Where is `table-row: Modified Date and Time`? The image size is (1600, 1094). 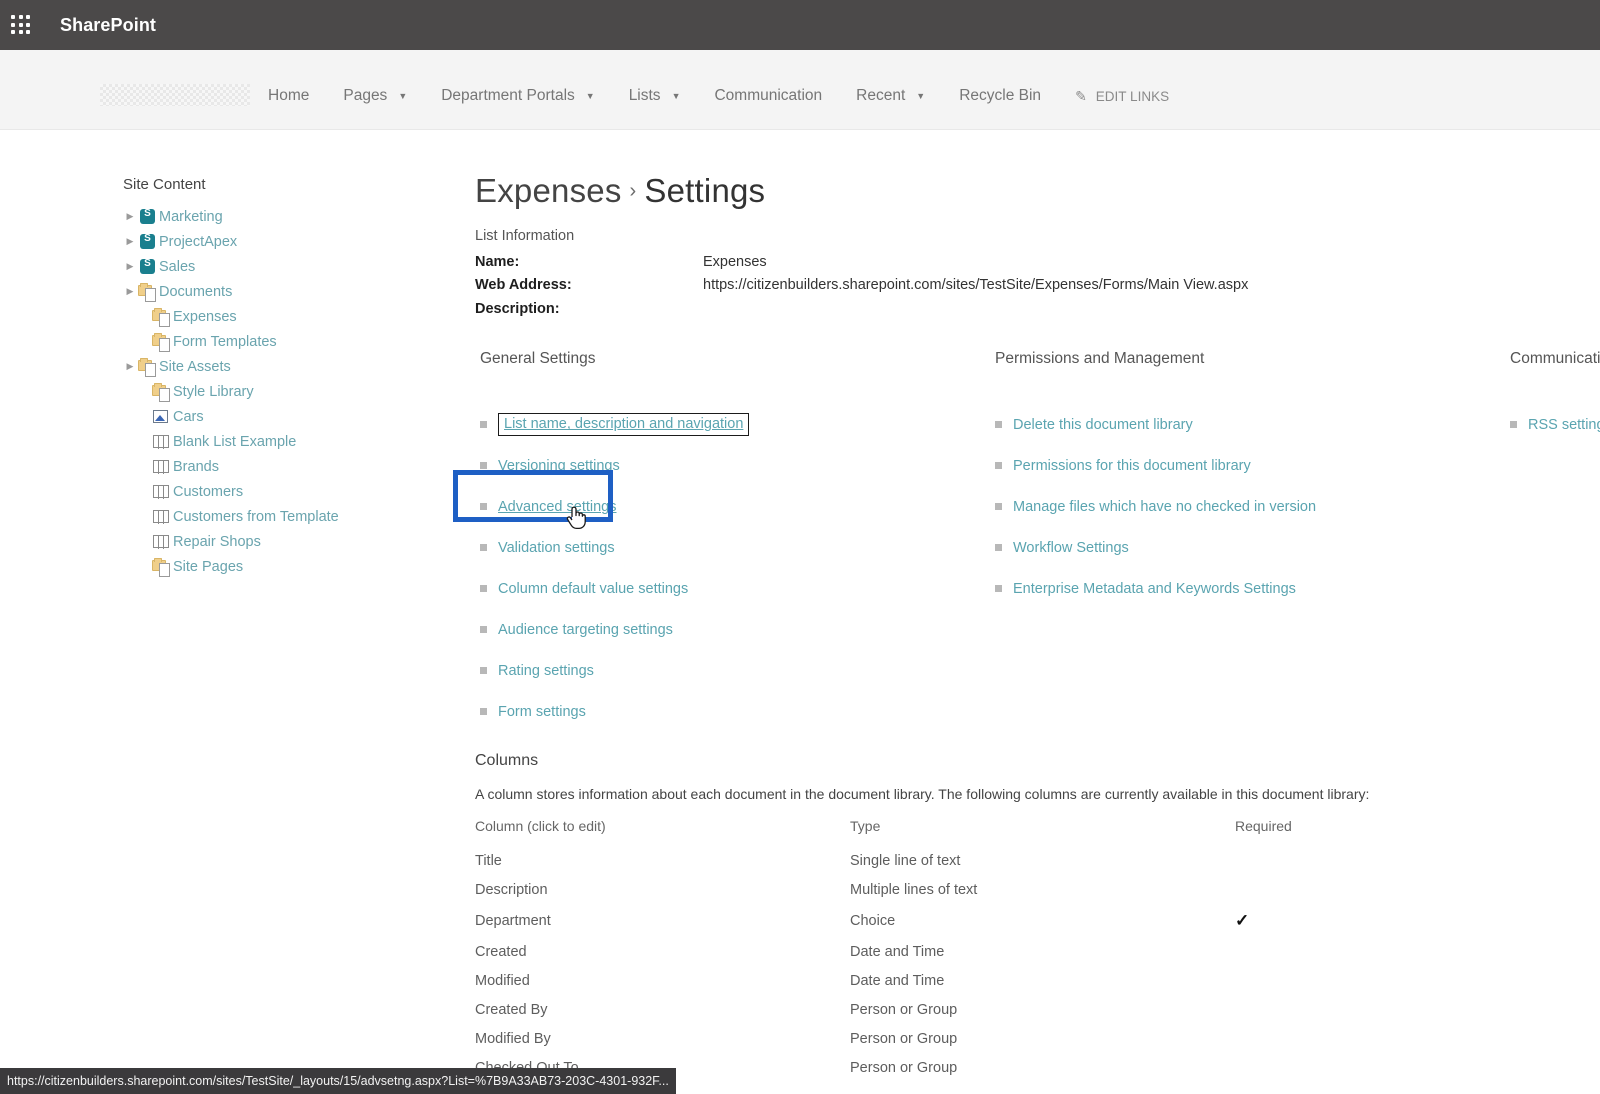 table-row: Modified Date and Time is located at coordinates (975, 981).